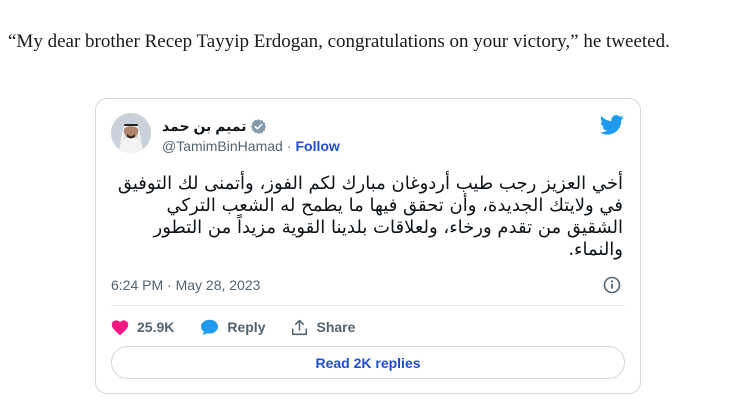 Image resolution: width=731 pixels, height=408 pixels. I want to click on author-avatar, so click(131, 133).